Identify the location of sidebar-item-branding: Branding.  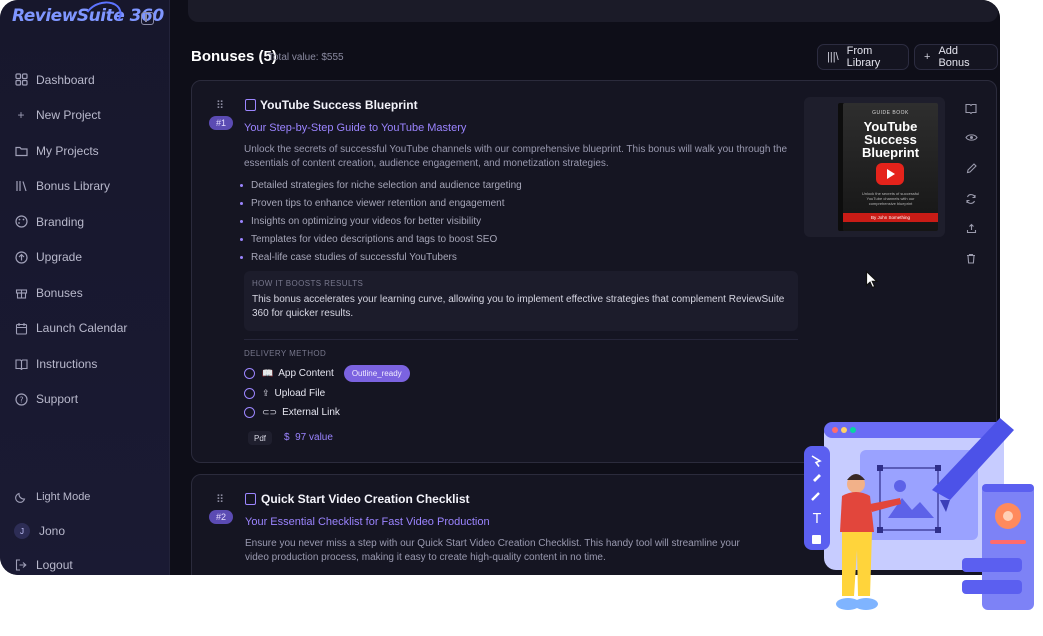
(85, 222).